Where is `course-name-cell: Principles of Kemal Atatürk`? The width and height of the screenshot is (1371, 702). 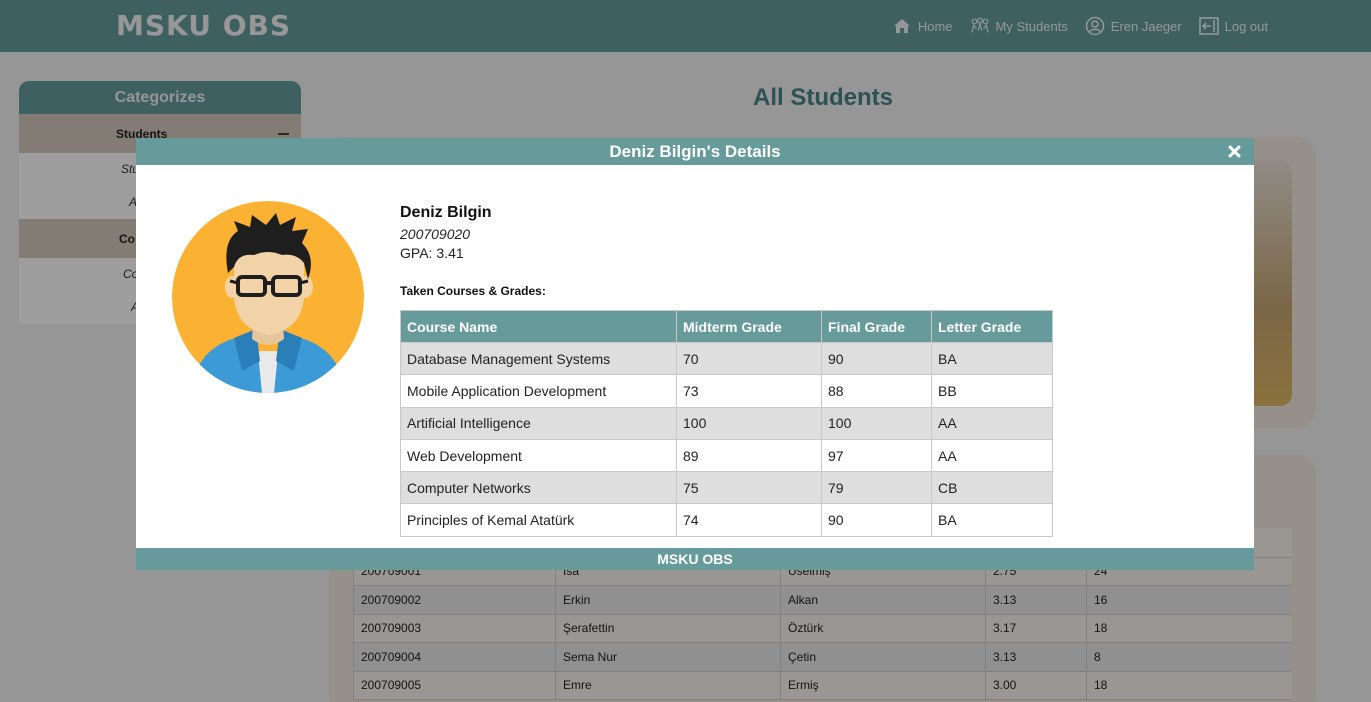
course-name-cell: Principles of Kemal Atatürk is located at coordinates (538, 520).